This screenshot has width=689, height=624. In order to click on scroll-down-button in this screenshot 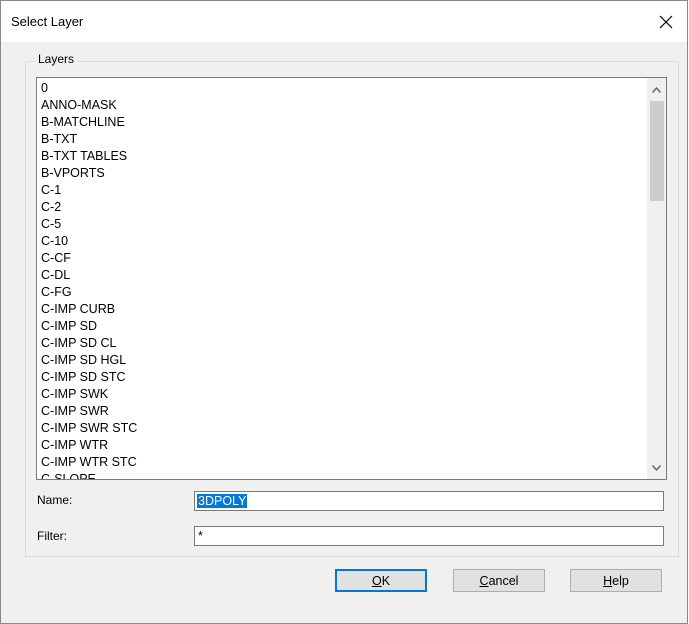, I will do `click(656, 467)`.